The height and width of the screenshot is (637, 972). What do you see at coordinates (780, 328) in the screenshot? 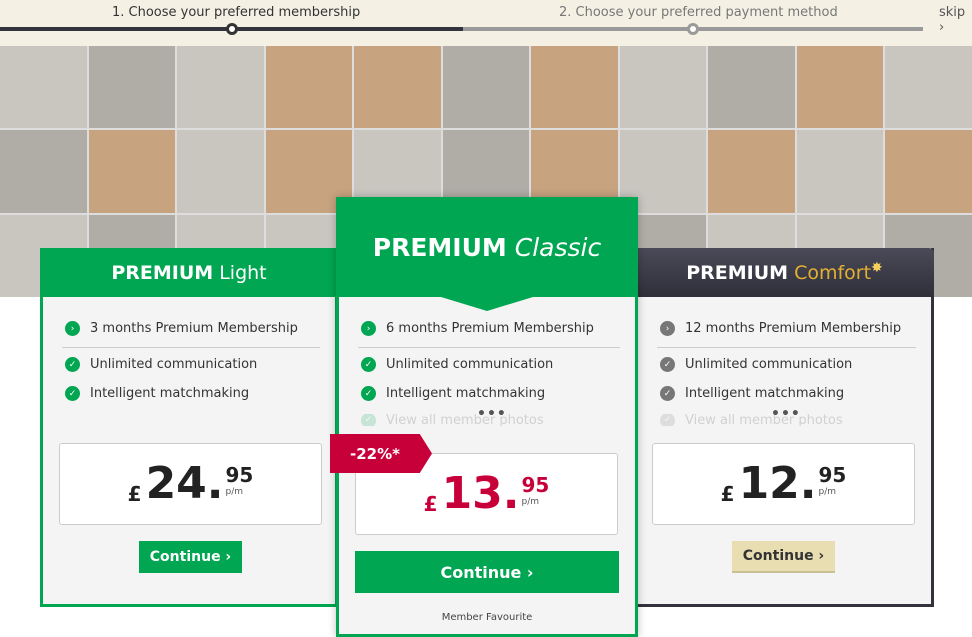
I see `feature-item: › 12 months Premium Membership` at bounding box center [780, 328].